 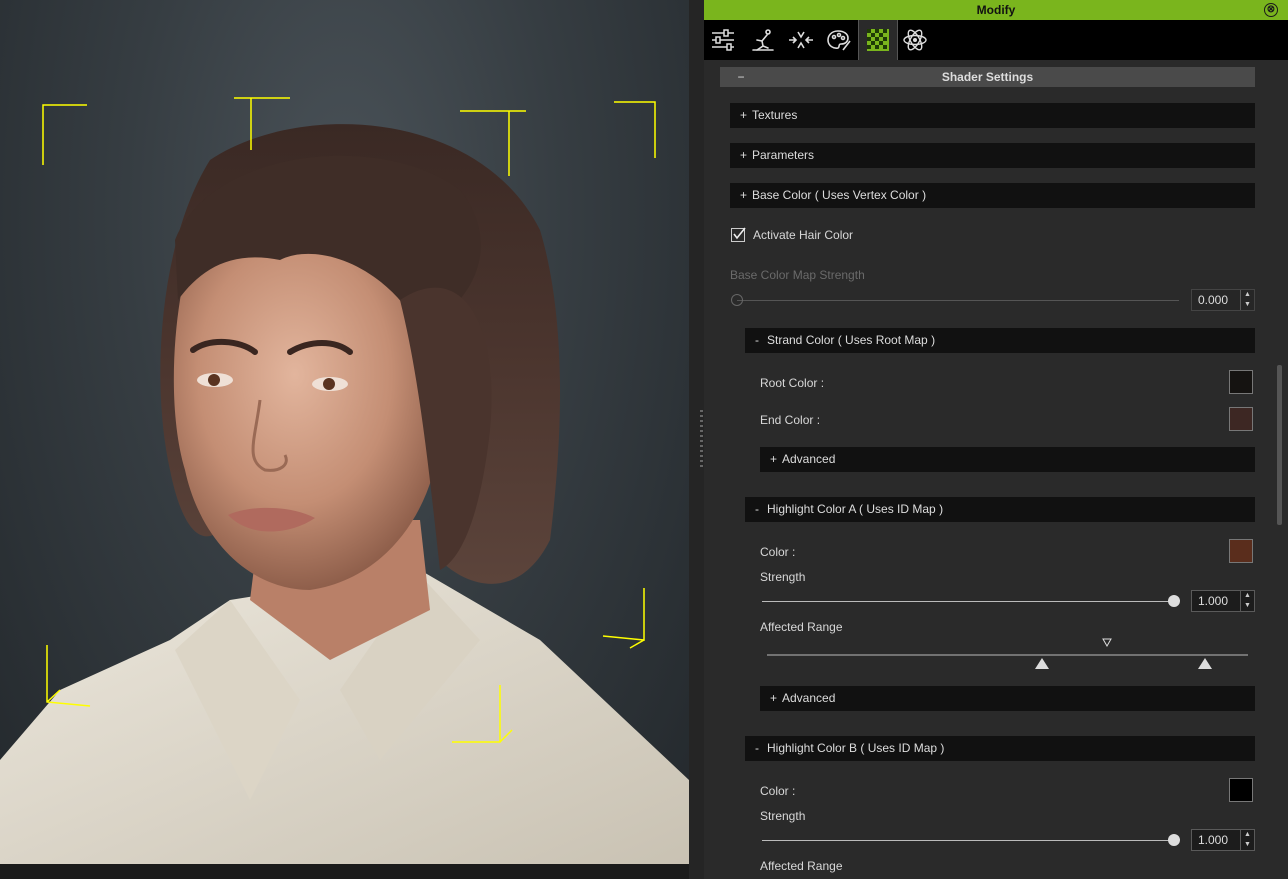 What do you see at coordinates (958, 300) in the screenshot?
I see `base-color-map-strength-track` at bounding box center [958, 300].